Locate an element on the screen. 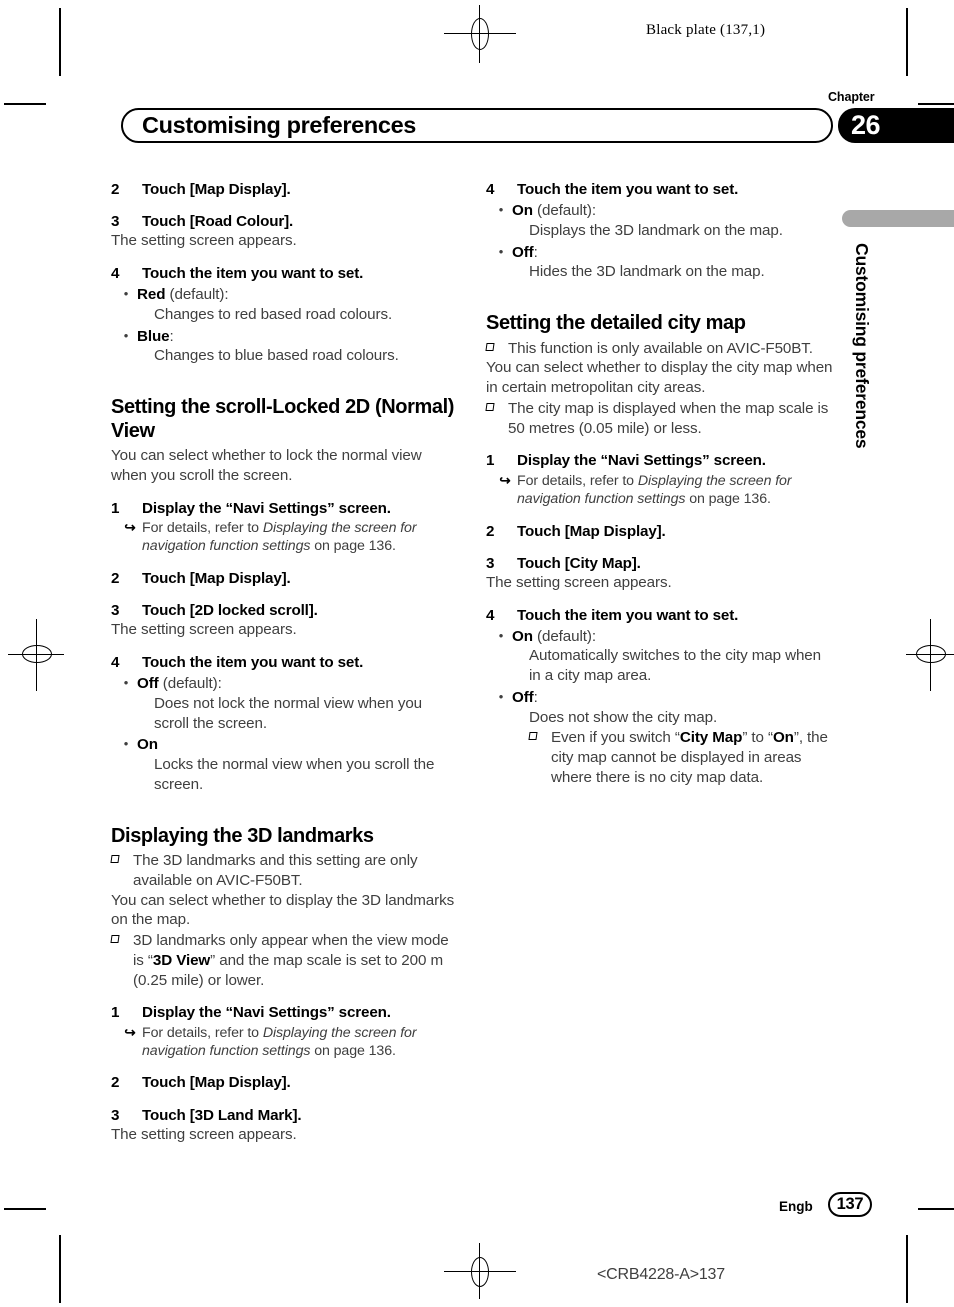 The image size is (954, 1307). note-middle: ” to “ is located at coordinates (757, 738).